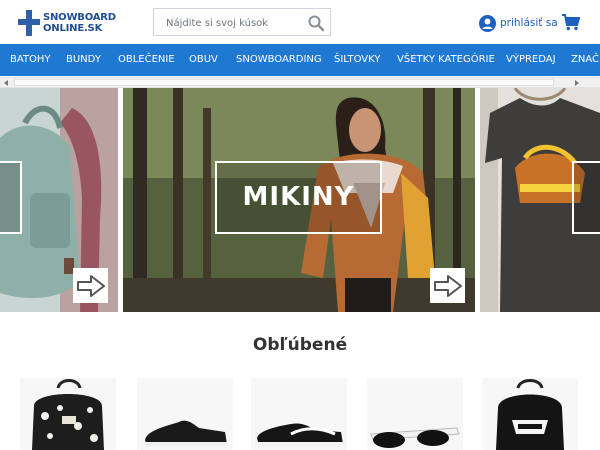 The width and height of the screenshot is (600, 450). Describe the element at coordinates (529, 23) in the screenshot. I see `login-label: prihlásiť sa` at that location.